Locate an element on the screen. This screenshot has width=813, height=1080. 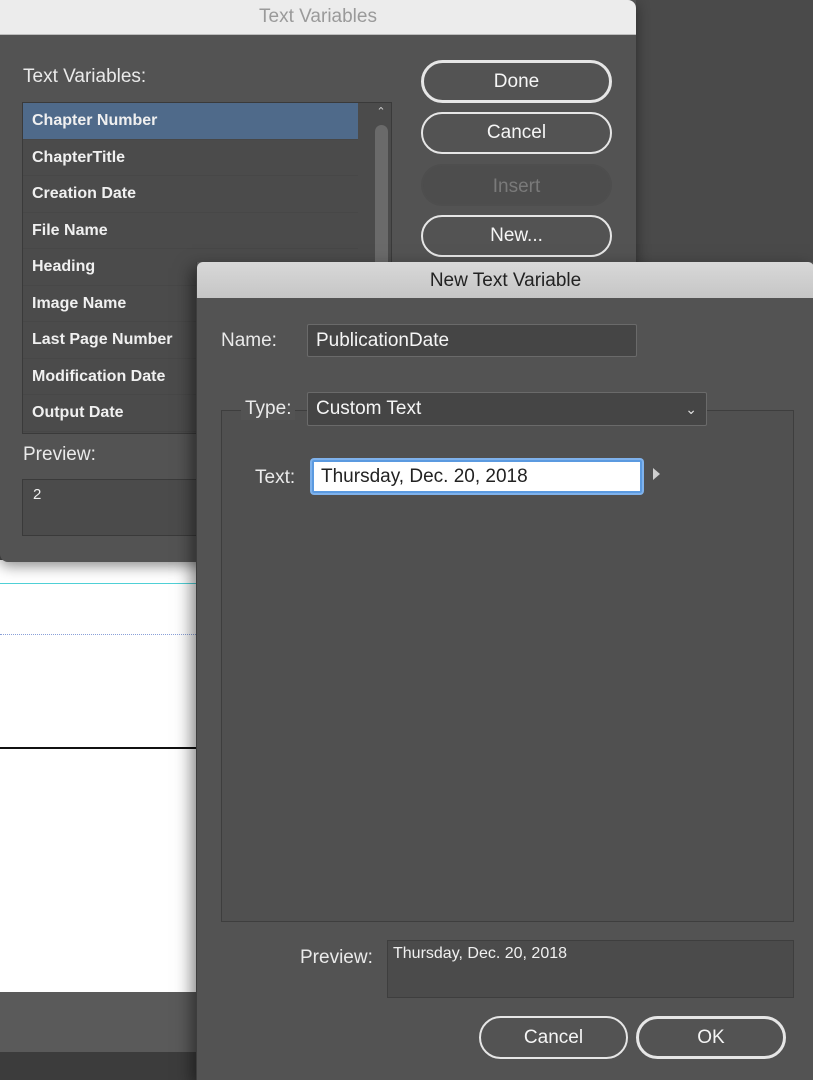
page-rule is located at coordinates (100, 748).